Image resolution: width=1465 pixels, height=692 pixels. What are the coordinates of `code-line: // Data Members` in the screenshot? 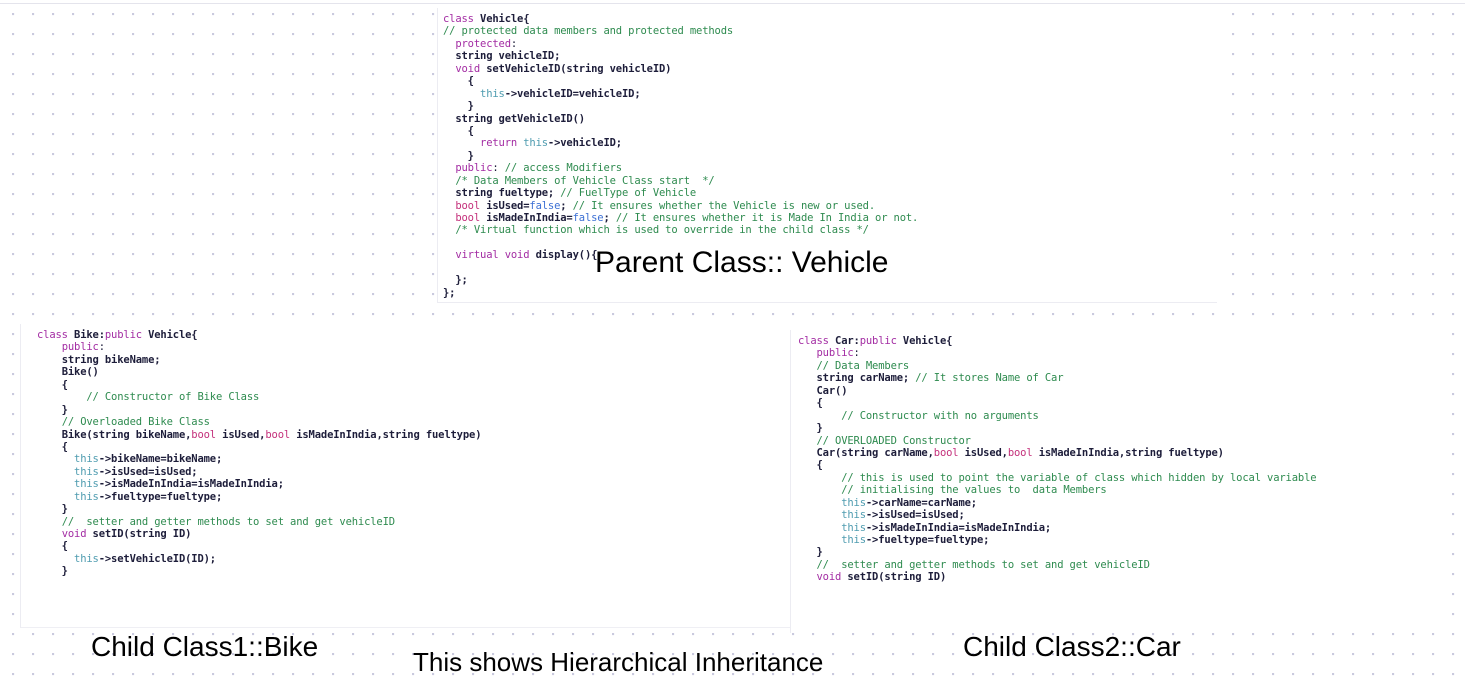 It's located at (1125, 366).